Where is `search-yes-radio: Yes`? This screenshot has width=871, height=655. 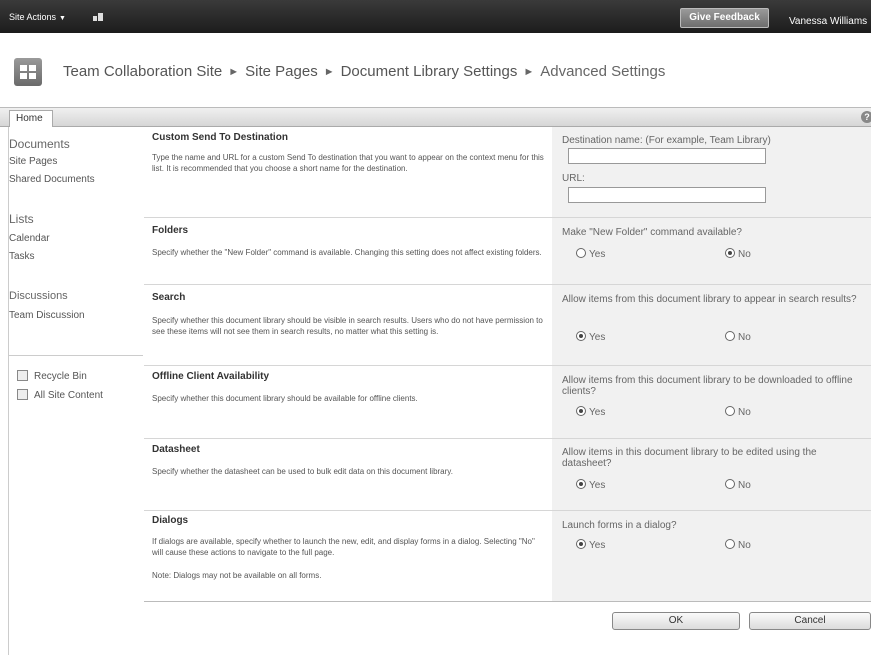
search-yes-radio: Yes is located at coordinates (590, 337).